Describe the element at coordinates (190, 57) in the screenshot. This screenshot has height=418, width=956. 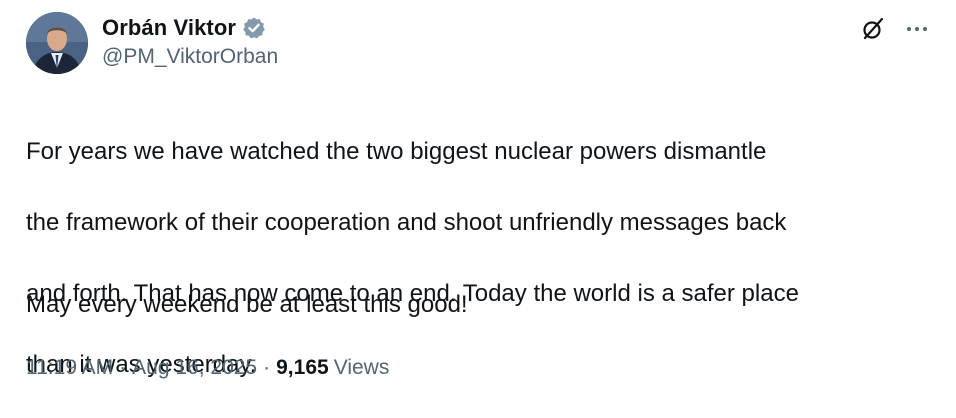
I see `author-handle: @PM_ViktorOrban` at that location.